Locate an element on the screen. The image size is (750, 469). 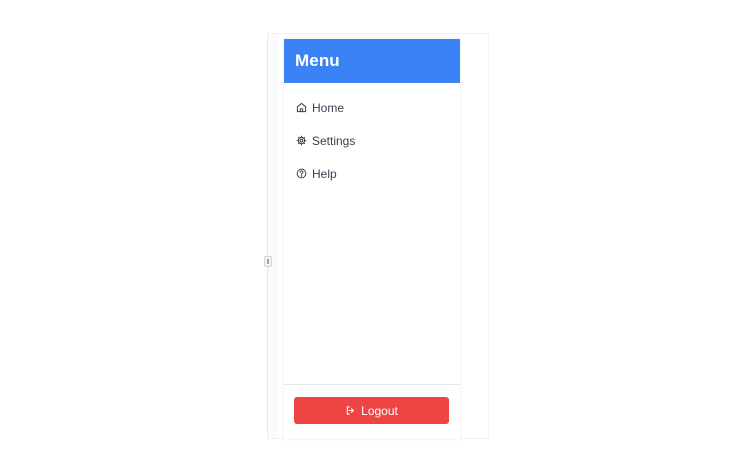
help-circle-icon is located at coordinates (301, 174).